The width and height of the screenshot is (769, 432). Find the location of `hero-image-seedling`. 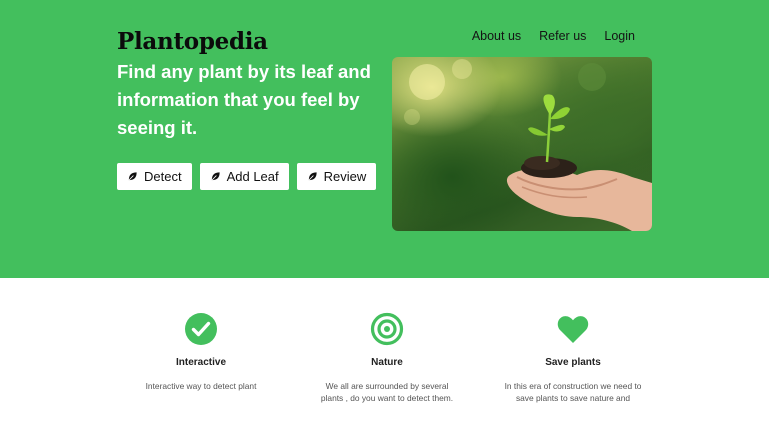

hero-image-seedling is located at coordinates (522, 144).